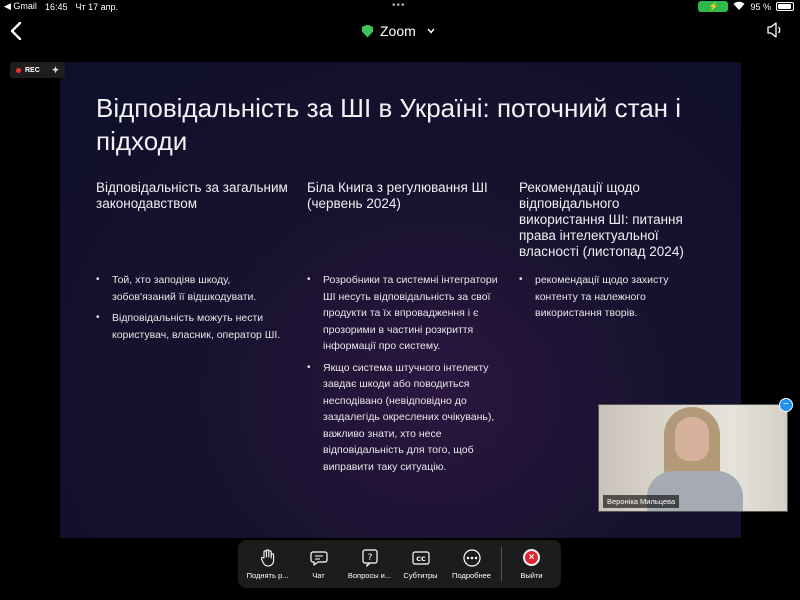 The image size is (800, 600). Describe the element at coordinates (471, 557) in the screenshot. I see `more-dots-icon` at that location.